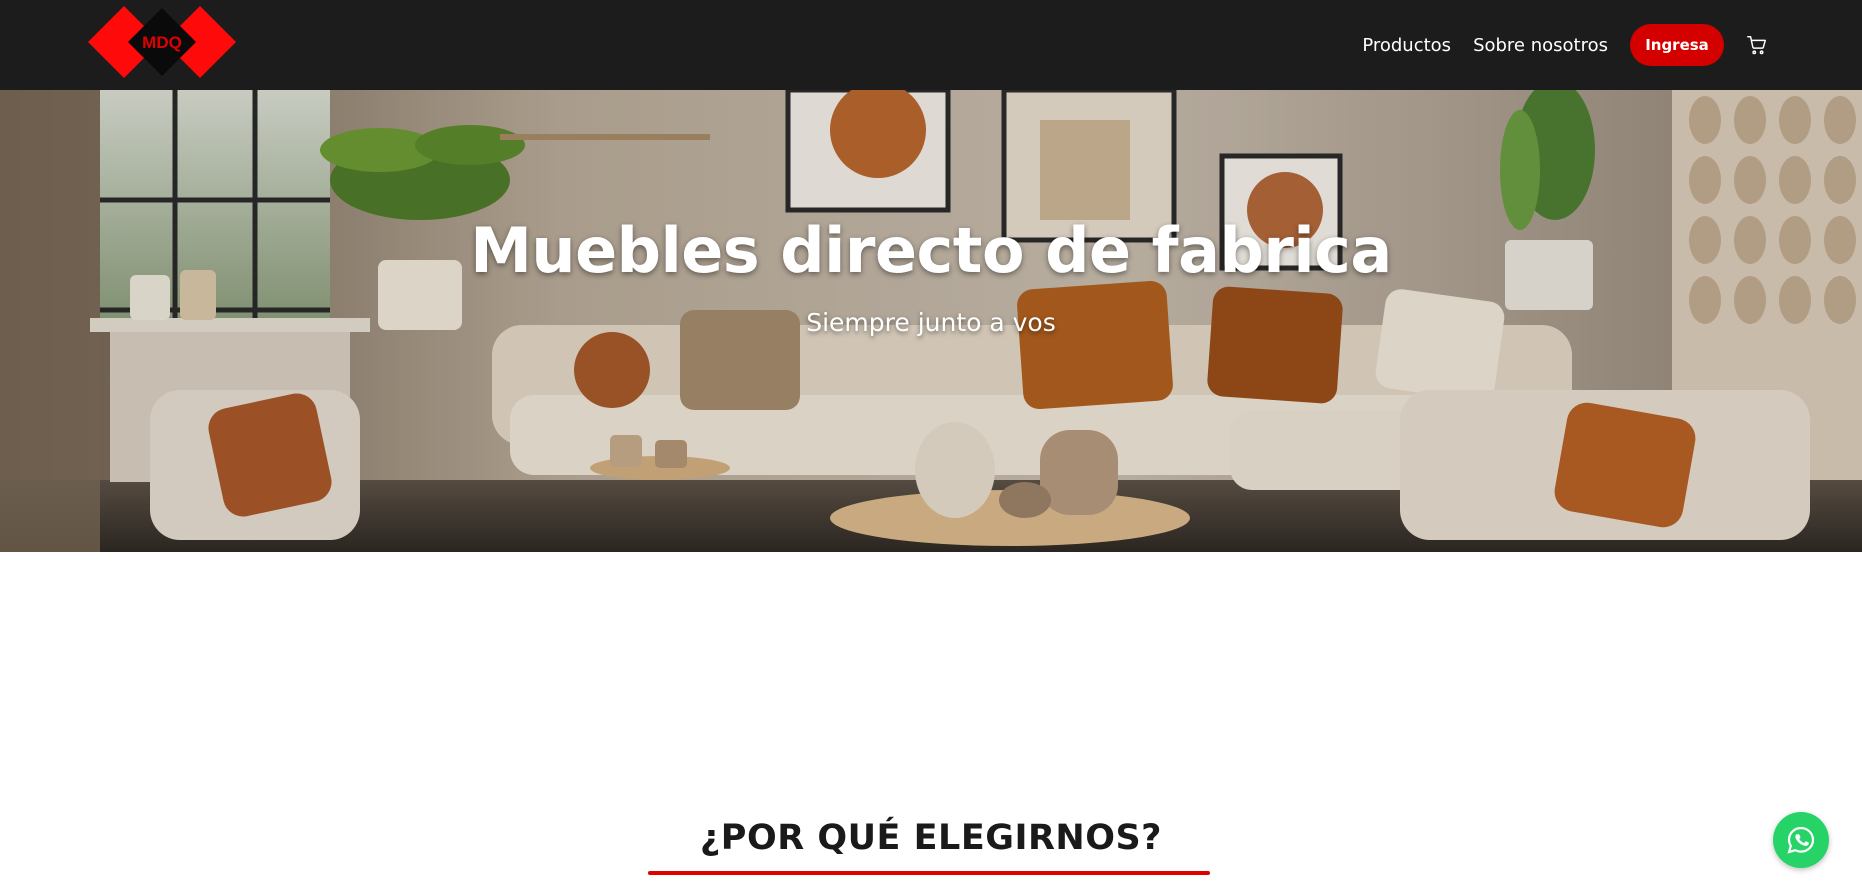 The width and height of the screenshot is (1862, 892). Describe the element at coordinates (929, 873) in the screenshot. I see `section-underline` at that location.